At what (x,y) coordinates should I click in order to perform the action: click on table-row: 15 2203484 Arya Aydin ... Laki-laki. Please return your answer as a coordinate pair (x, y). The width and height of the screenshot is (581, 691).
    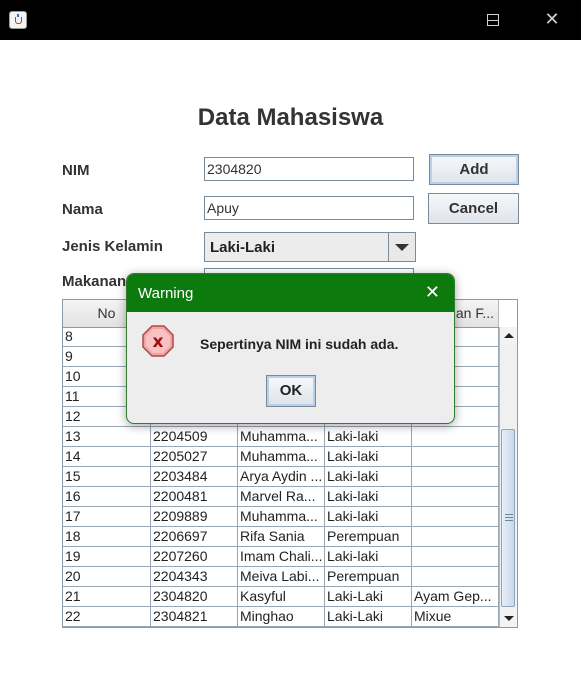
    Looking at the image, I should click on (281, 477).